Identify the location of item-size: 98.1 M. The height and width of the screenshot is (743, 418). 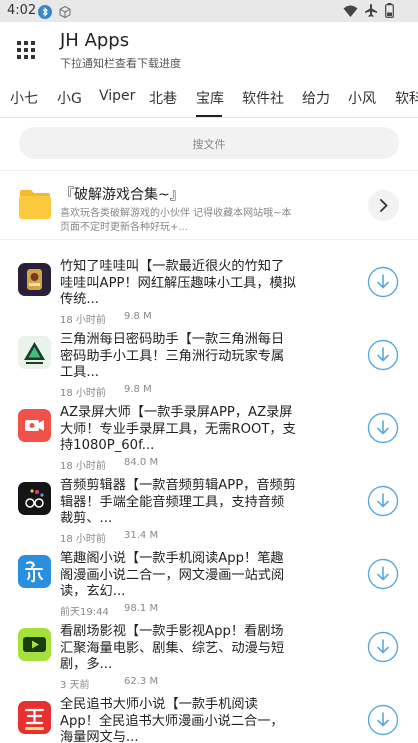
(141, 608).